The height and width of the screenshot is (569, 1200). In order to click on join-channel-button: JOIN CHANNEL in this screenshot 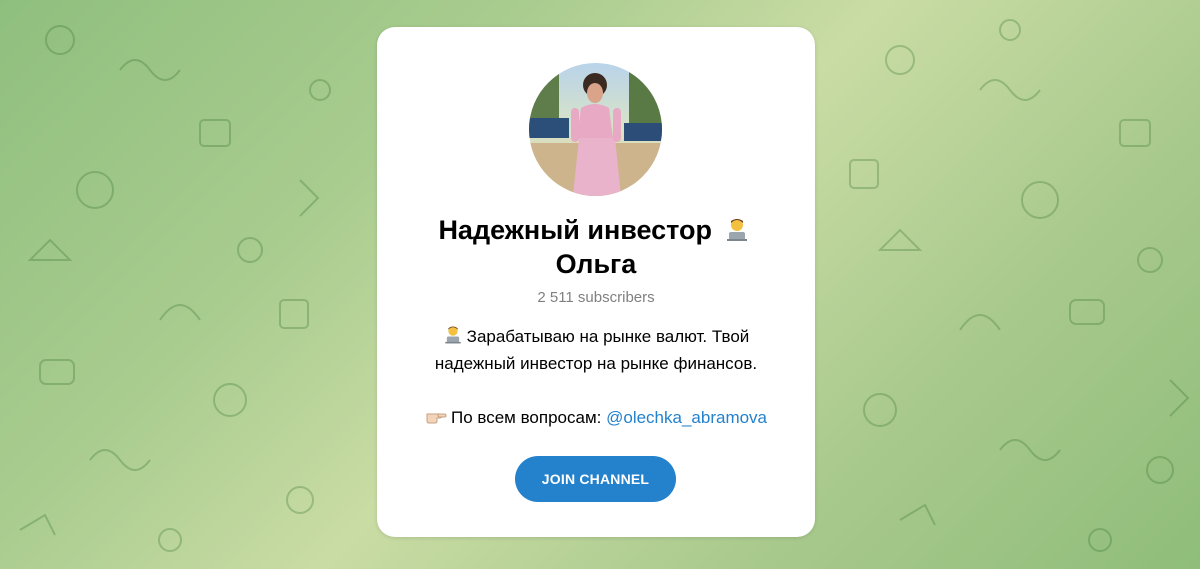, I will do `click(595, 479)`.